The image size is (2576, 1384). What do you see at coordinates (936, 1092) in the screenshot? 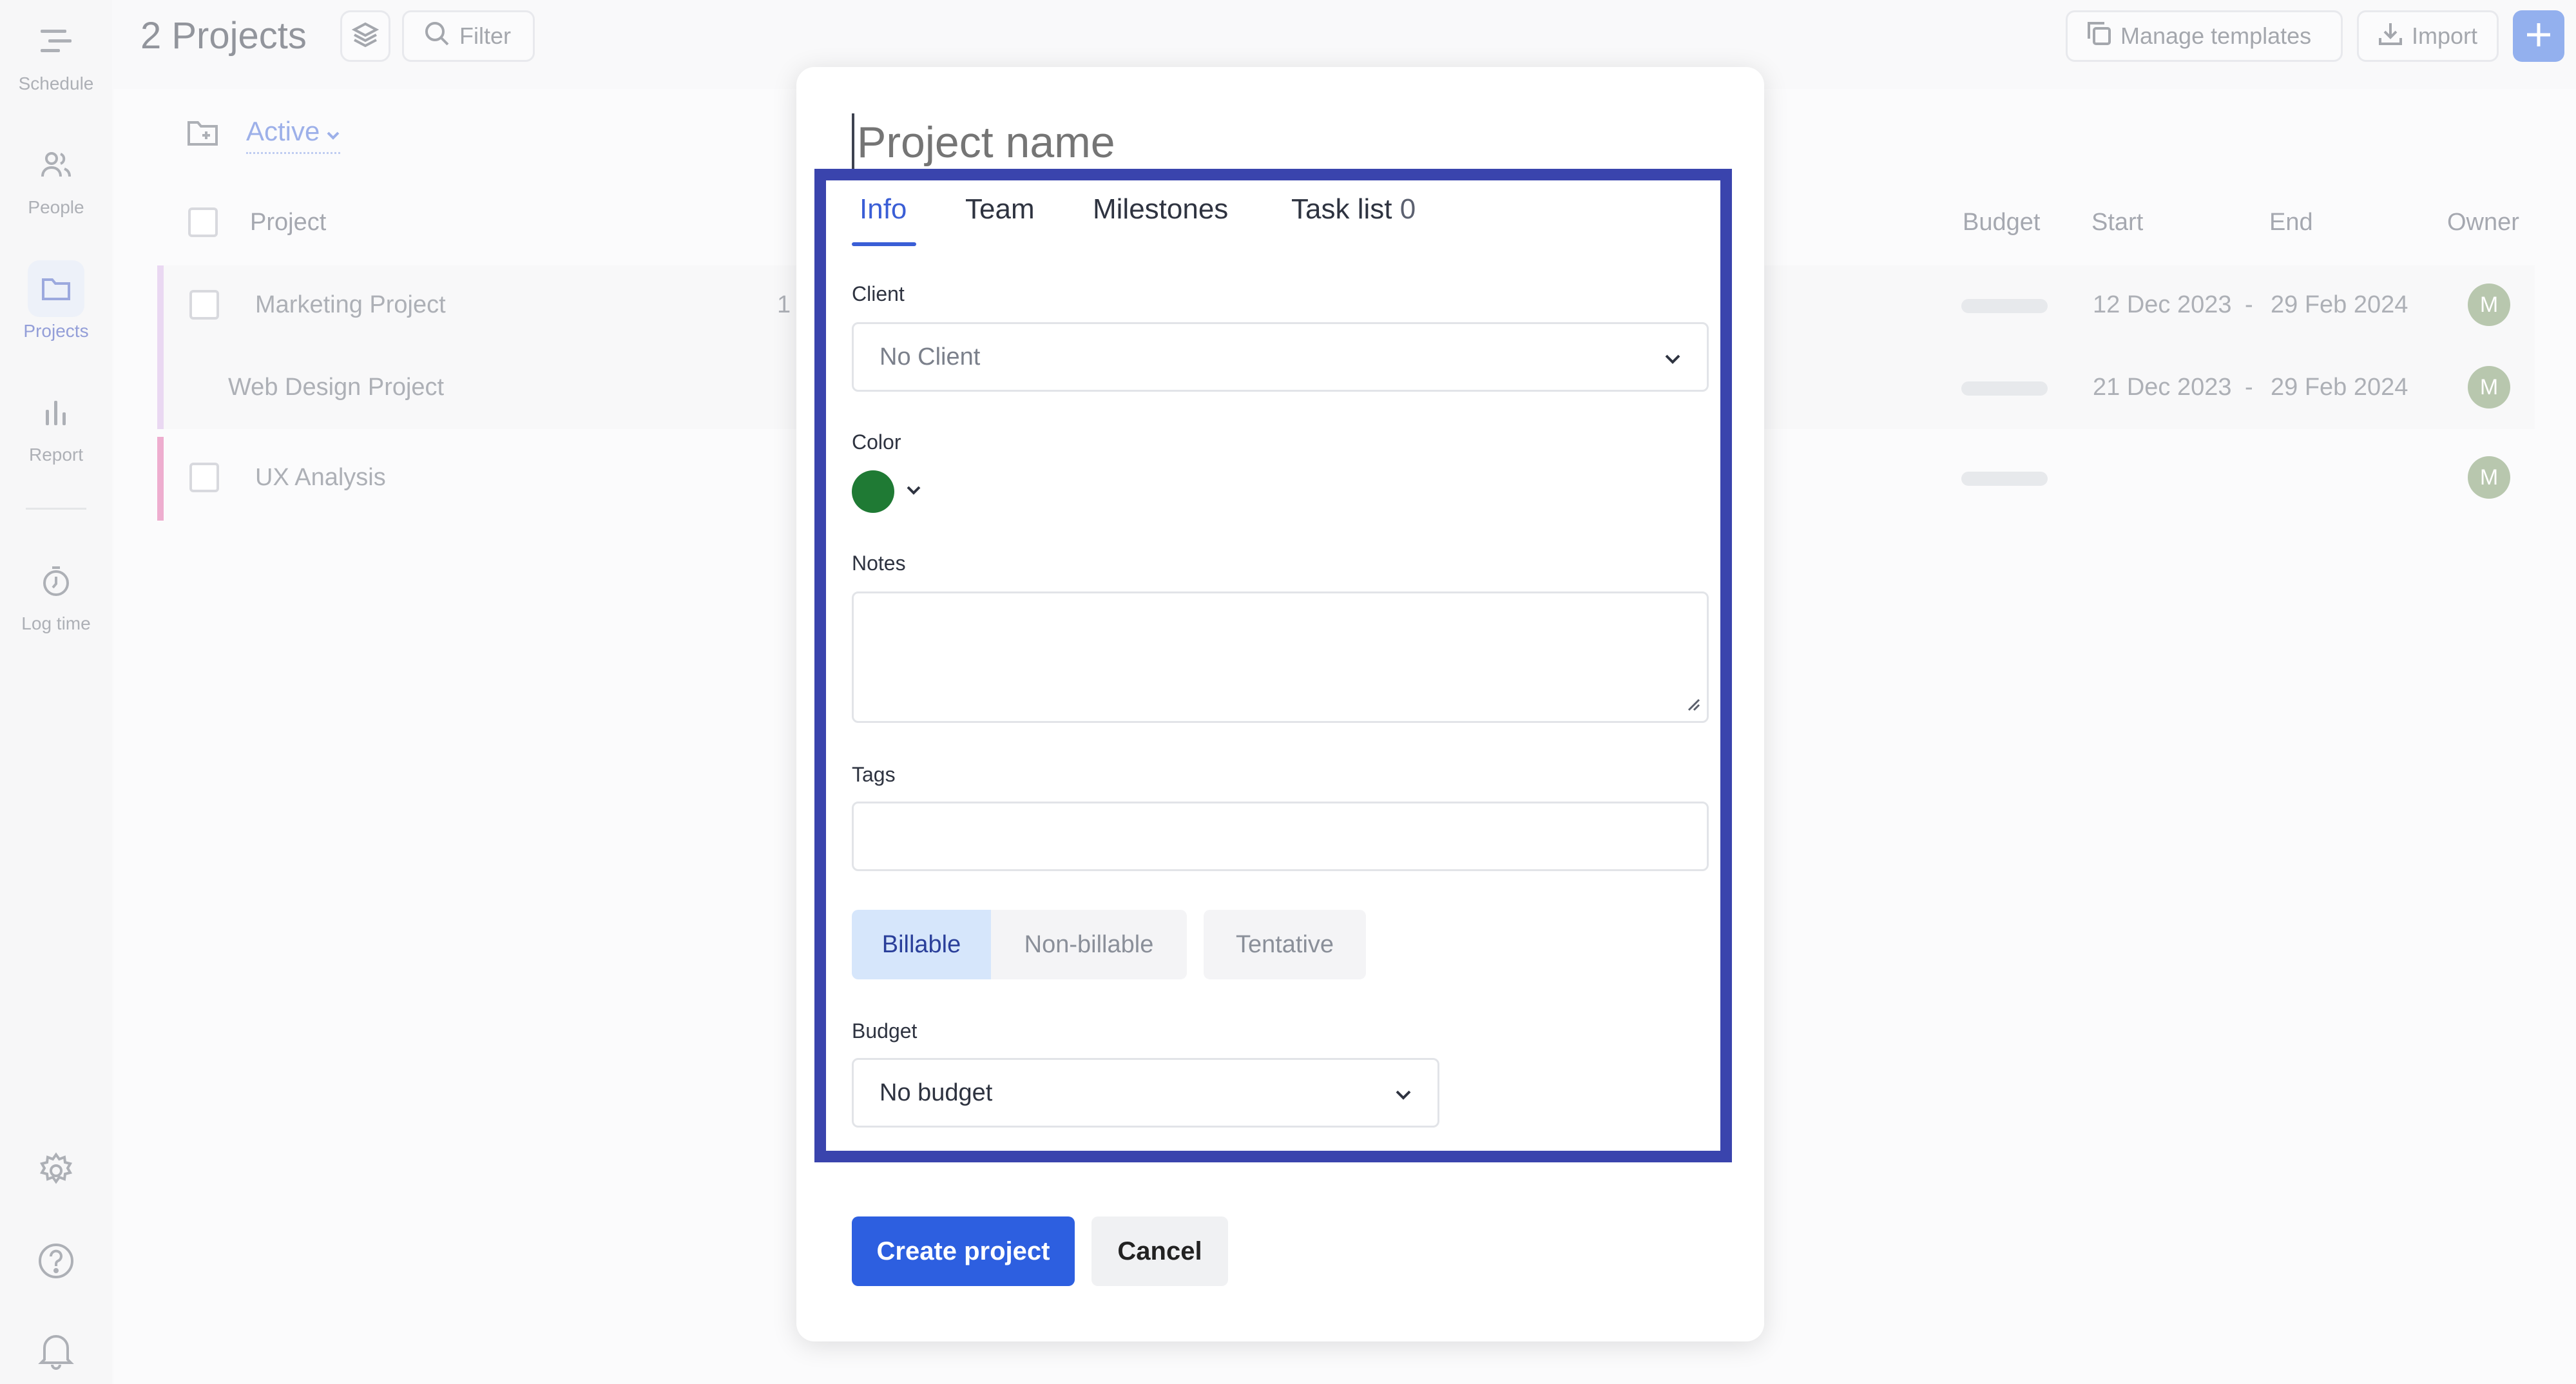
I see `budget-value: No budget` at bounding box center [936, 1092].